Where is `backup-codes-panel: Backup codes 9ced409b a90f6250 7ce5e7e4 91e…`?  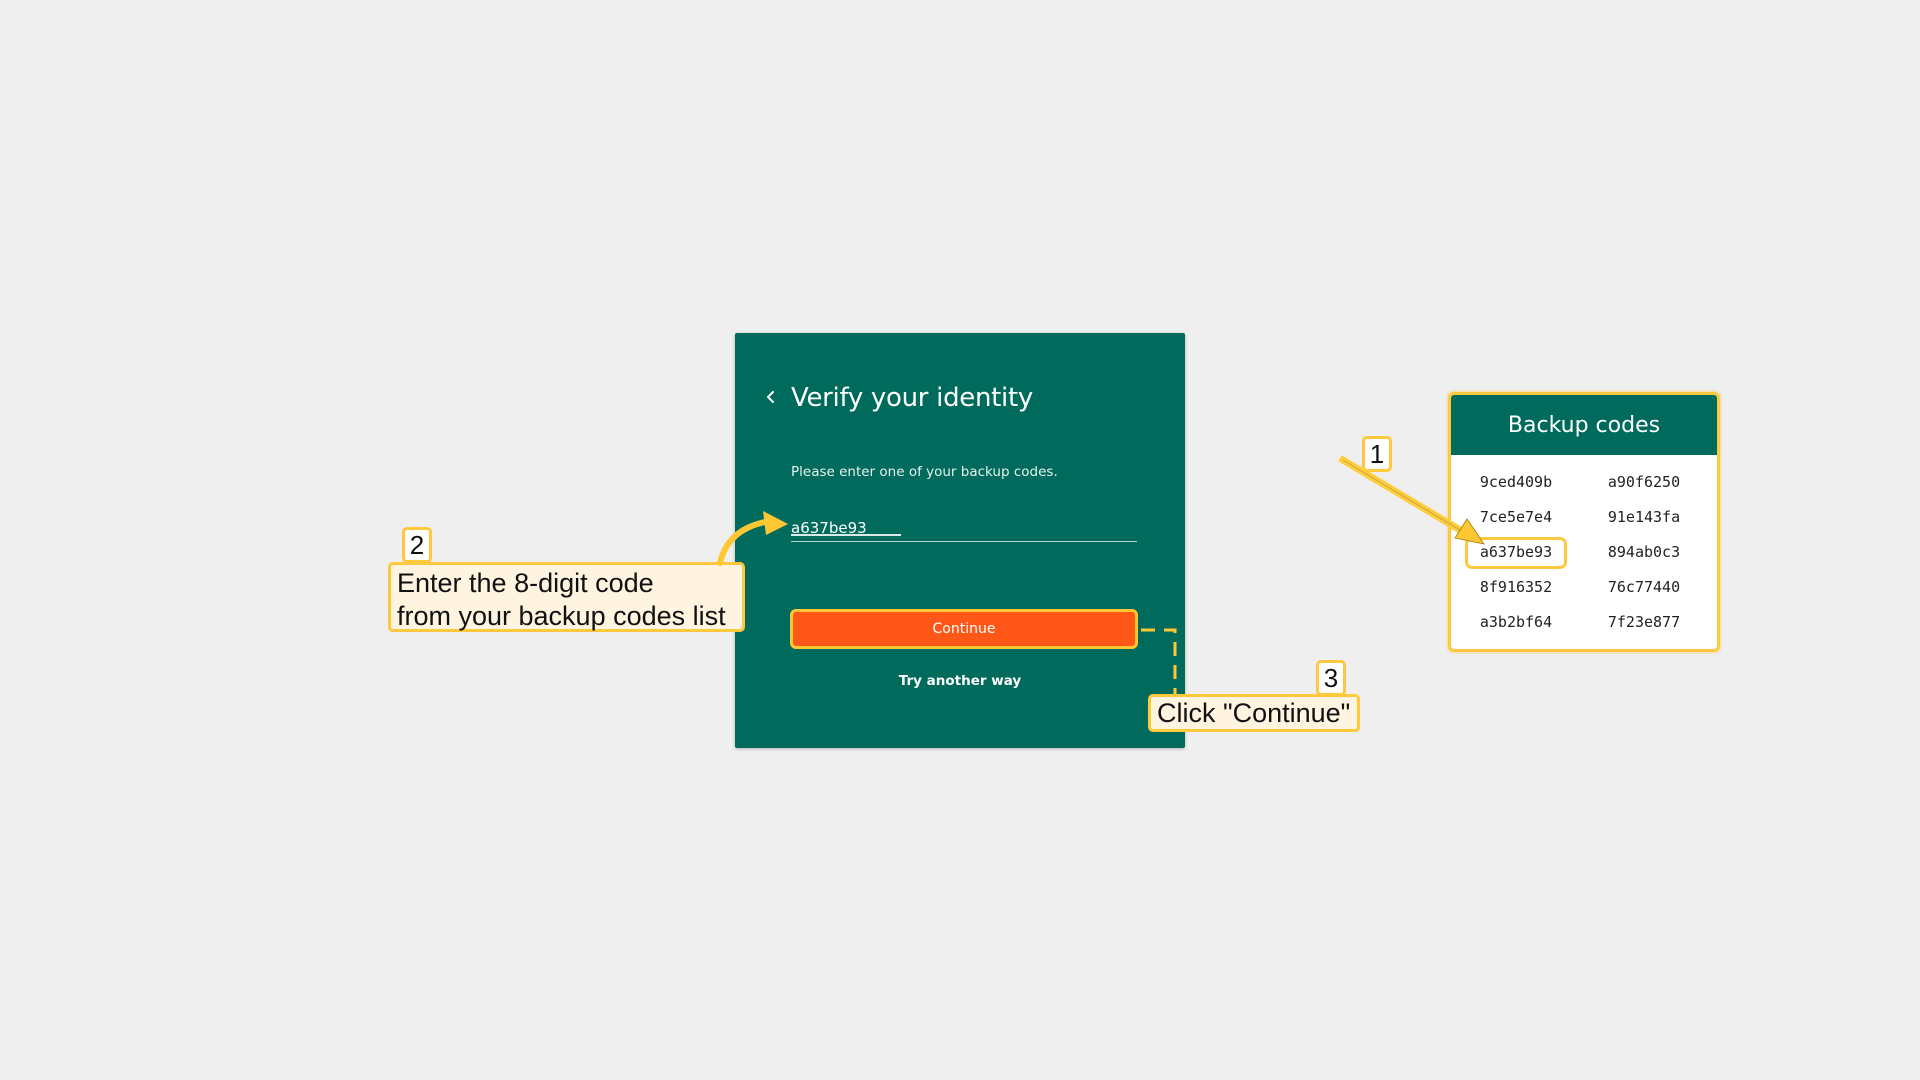
backup-codes-panel: Backup codes 9ced409b a90f6250 7ce5e7e4 91e… is located at coordinates (1584, 522).